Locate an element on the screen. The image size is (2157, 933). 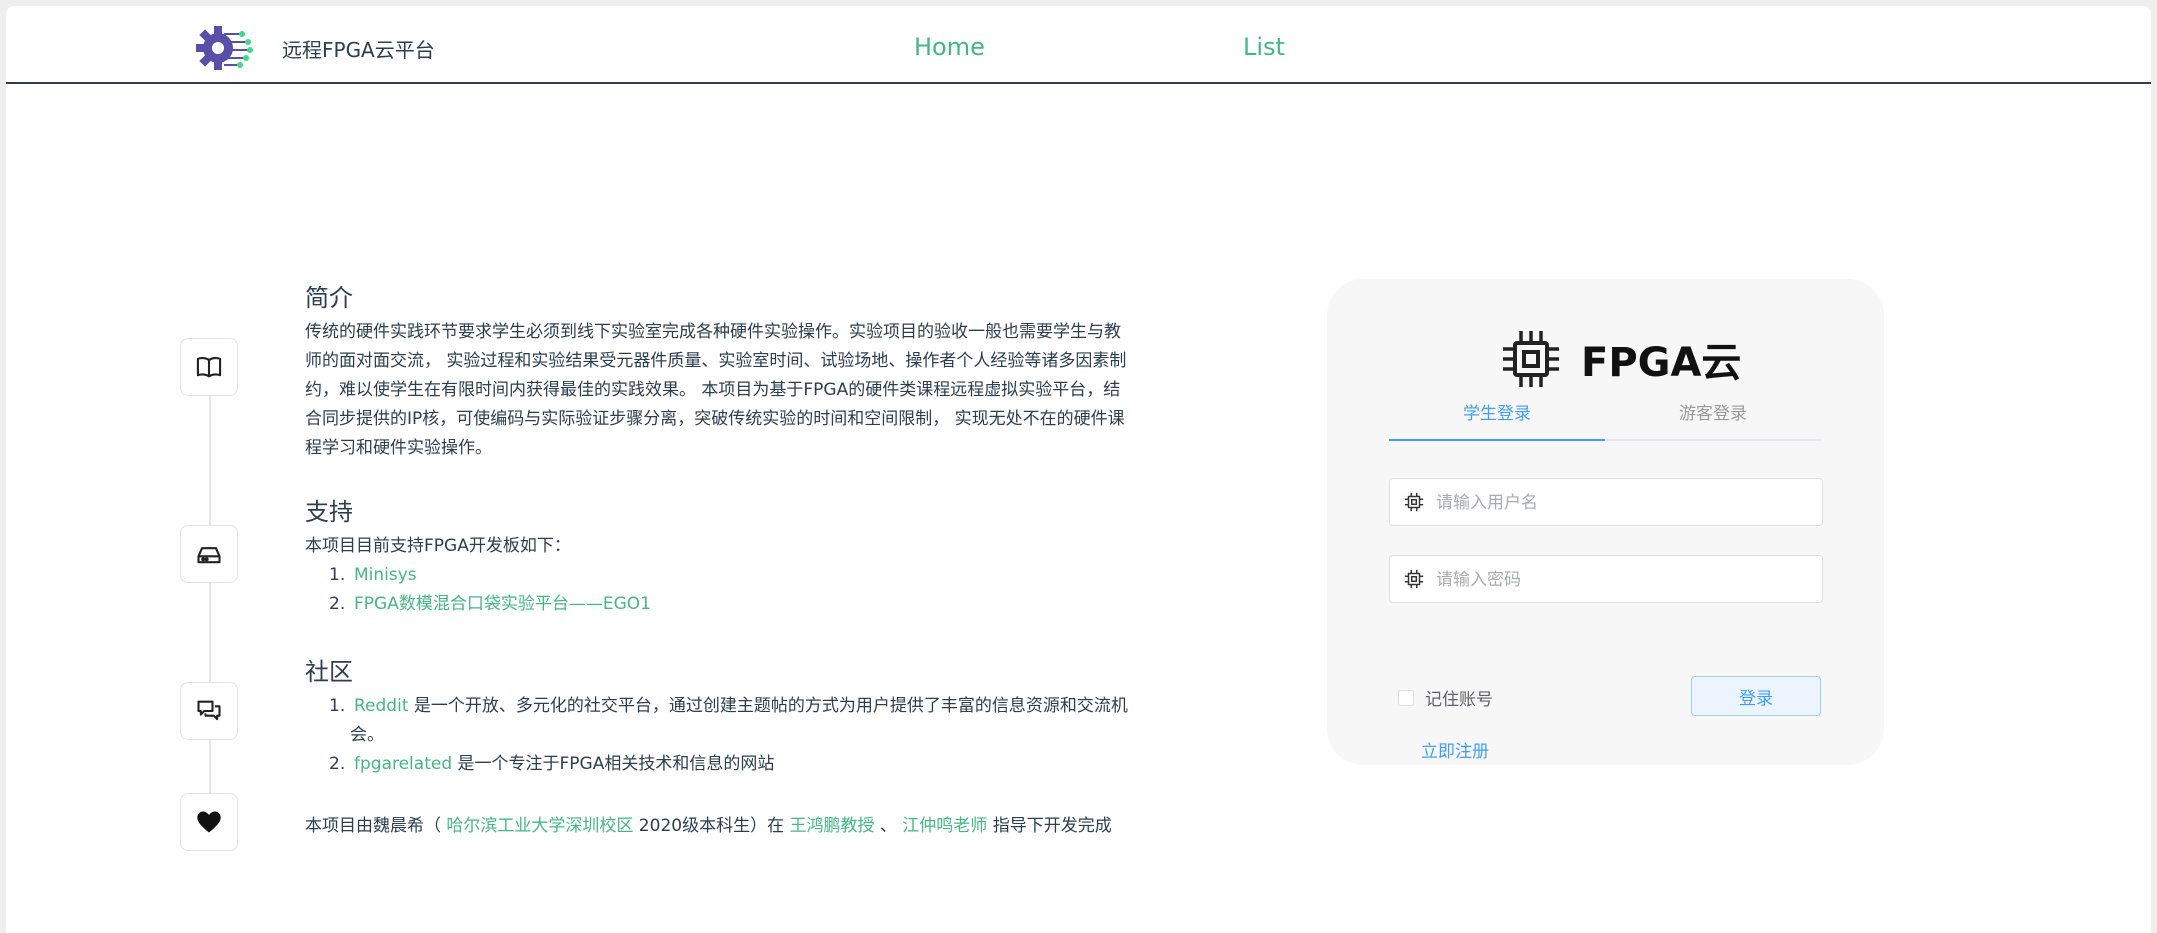
remember-account: 记住账号 is located at coordinates (1445, 697).